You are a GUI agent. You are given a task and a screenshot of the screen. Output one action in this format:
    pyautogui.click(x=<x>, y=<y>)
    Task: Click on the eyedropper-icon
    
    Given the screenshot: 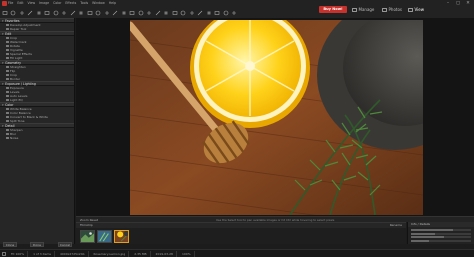 What is the action you would take?
    pyautogui.click(x=208, y=12)
    